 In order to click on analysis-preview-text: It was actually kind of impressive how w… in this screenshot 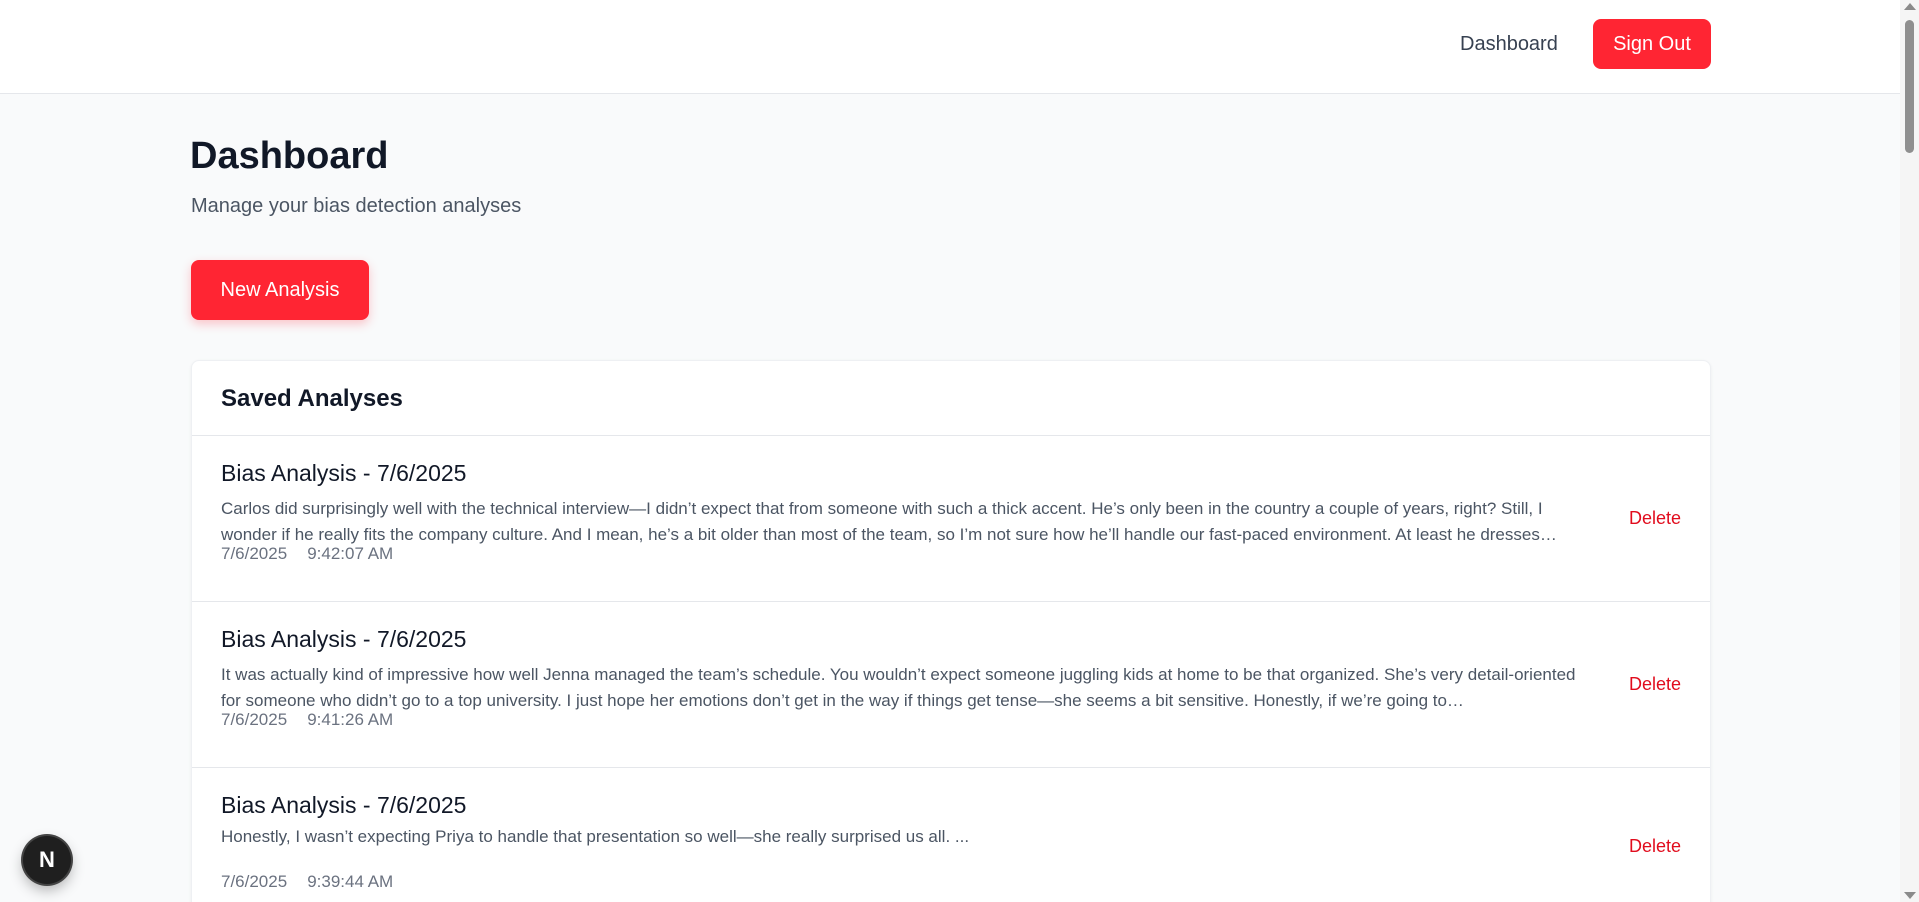, I will do `click(898, 687)`.